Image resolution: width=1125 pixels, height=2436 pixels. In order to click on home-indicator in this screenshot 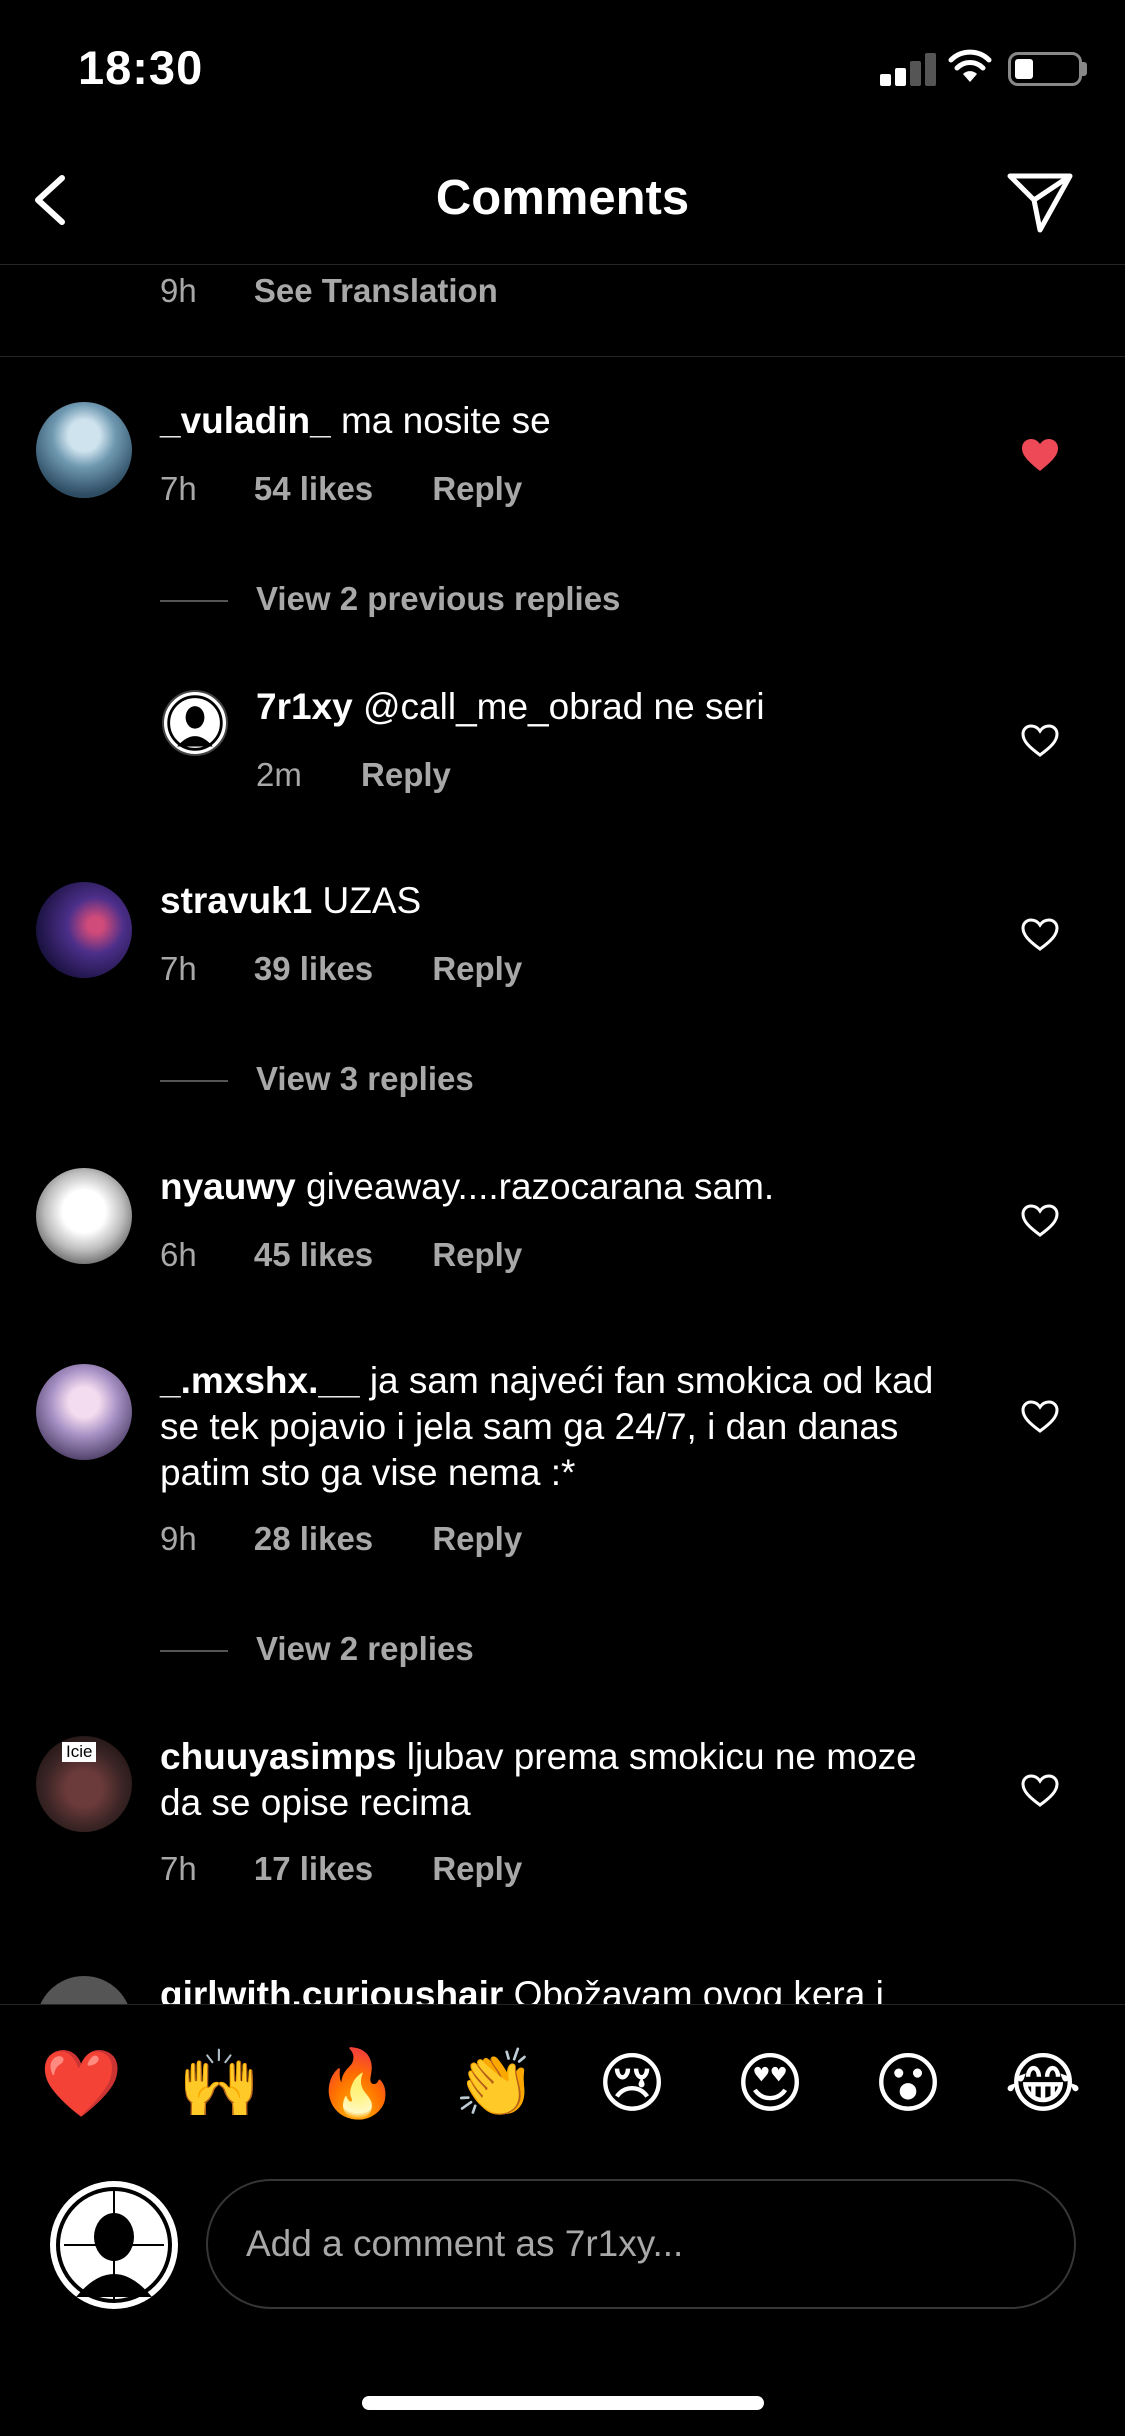, I will do `click(563, 2403)`.